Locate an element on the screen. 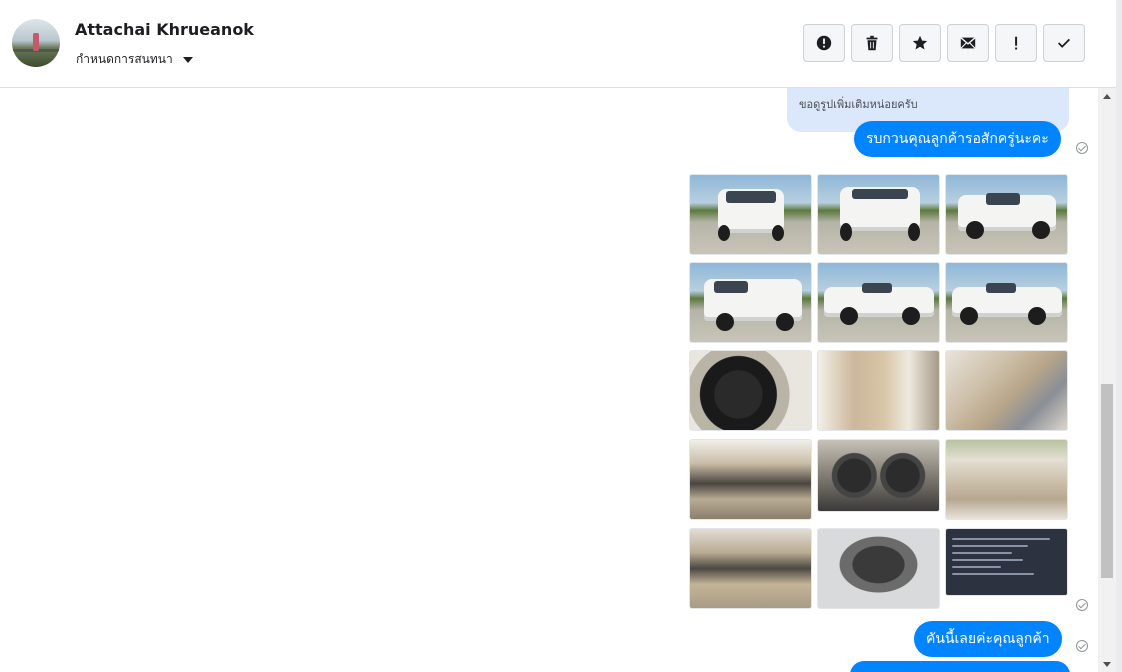 Image resolution: width=1122 pixels, height=672 pixels. assign-conversation-label: กำหนดการสนทนา is located at coordinates (124, 59).